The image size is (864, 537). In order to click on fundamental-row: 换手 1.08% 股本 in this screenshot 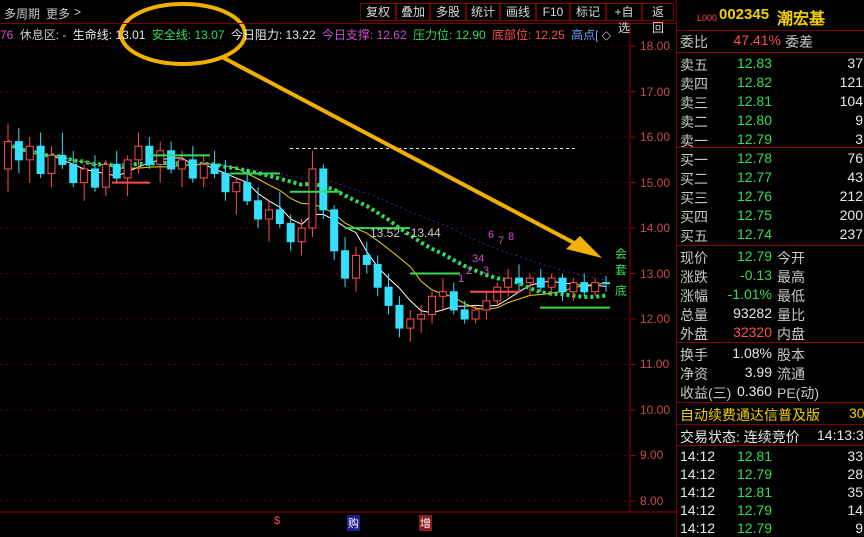, I will do `click(770, 354)`.